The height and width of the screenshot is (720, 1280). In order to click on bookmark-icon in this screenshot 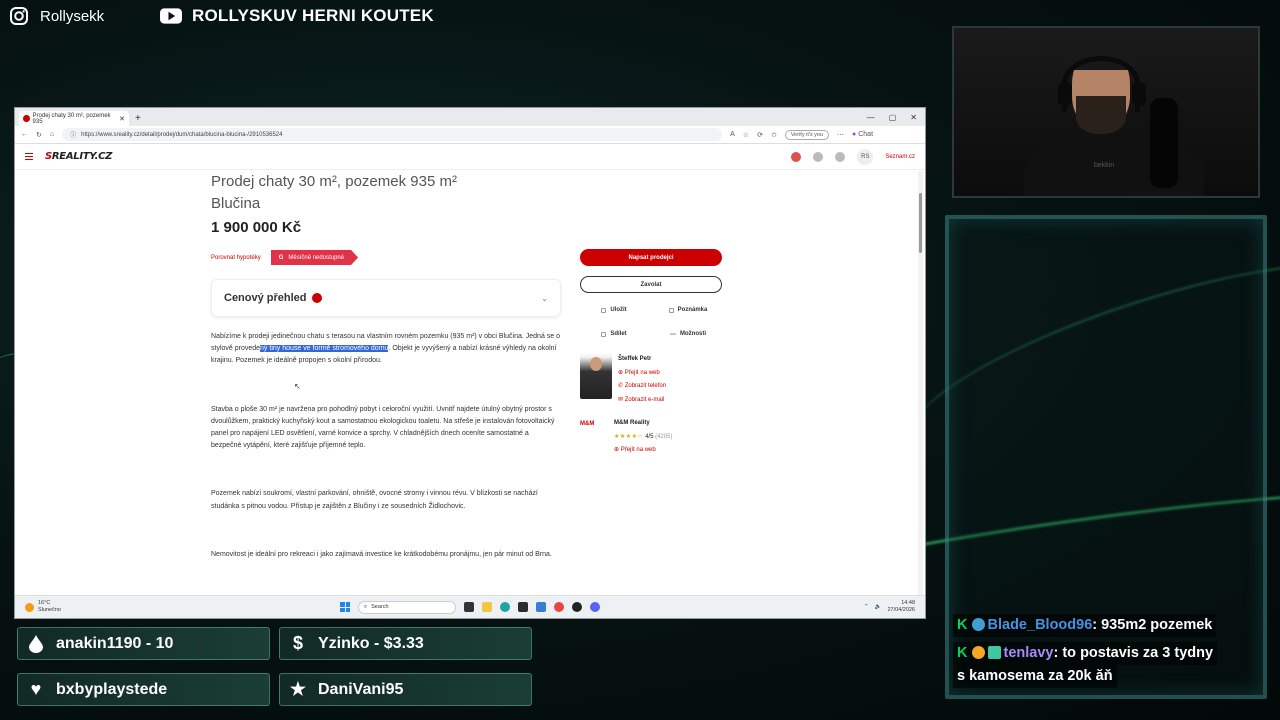, I will do `click(604, 310)`.